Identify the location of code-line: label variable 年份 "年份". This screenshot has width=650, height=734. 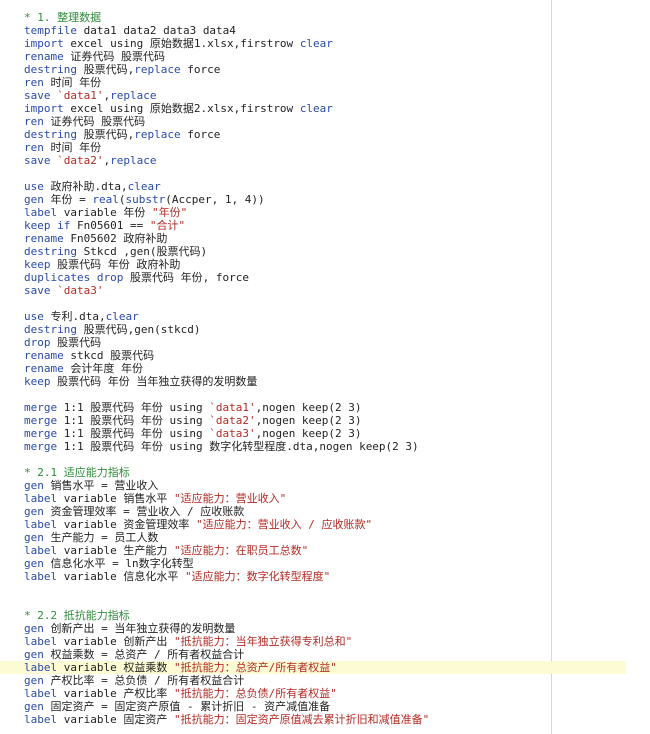
(313, 212).